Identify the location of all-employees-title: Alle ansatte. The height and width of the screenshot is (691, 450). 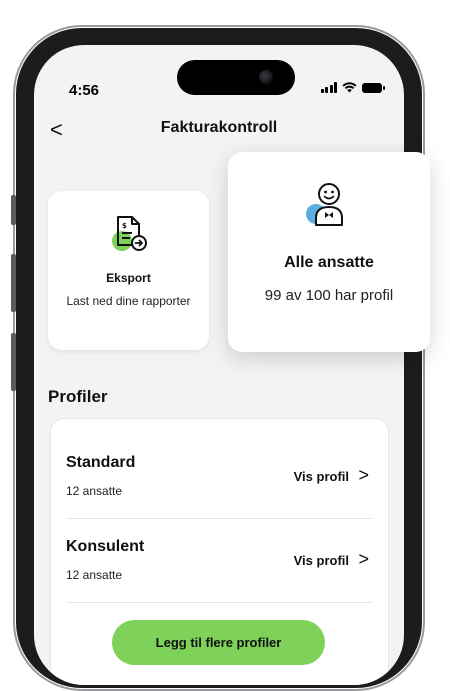
(329, 262).